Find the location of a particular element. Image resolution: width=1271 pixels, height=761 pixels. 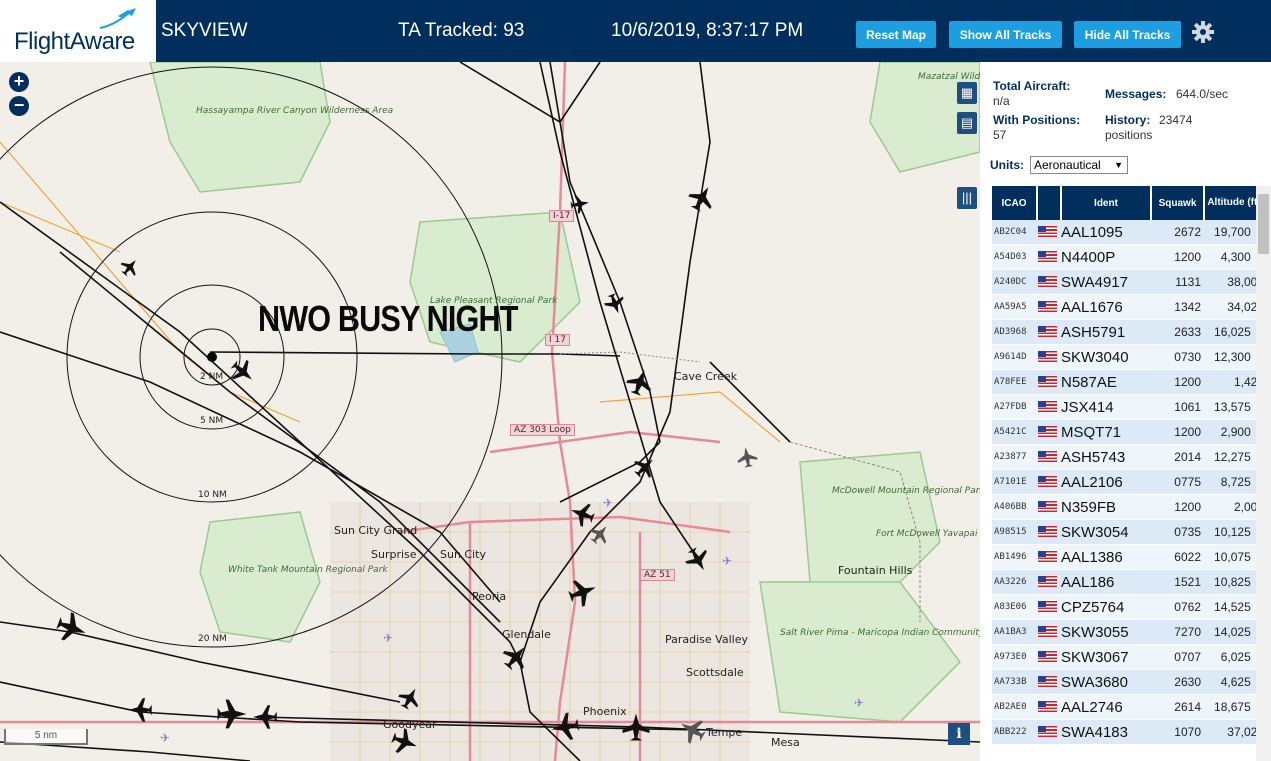

squawk-cell: 1200 is located at coordinates (1177, 382).